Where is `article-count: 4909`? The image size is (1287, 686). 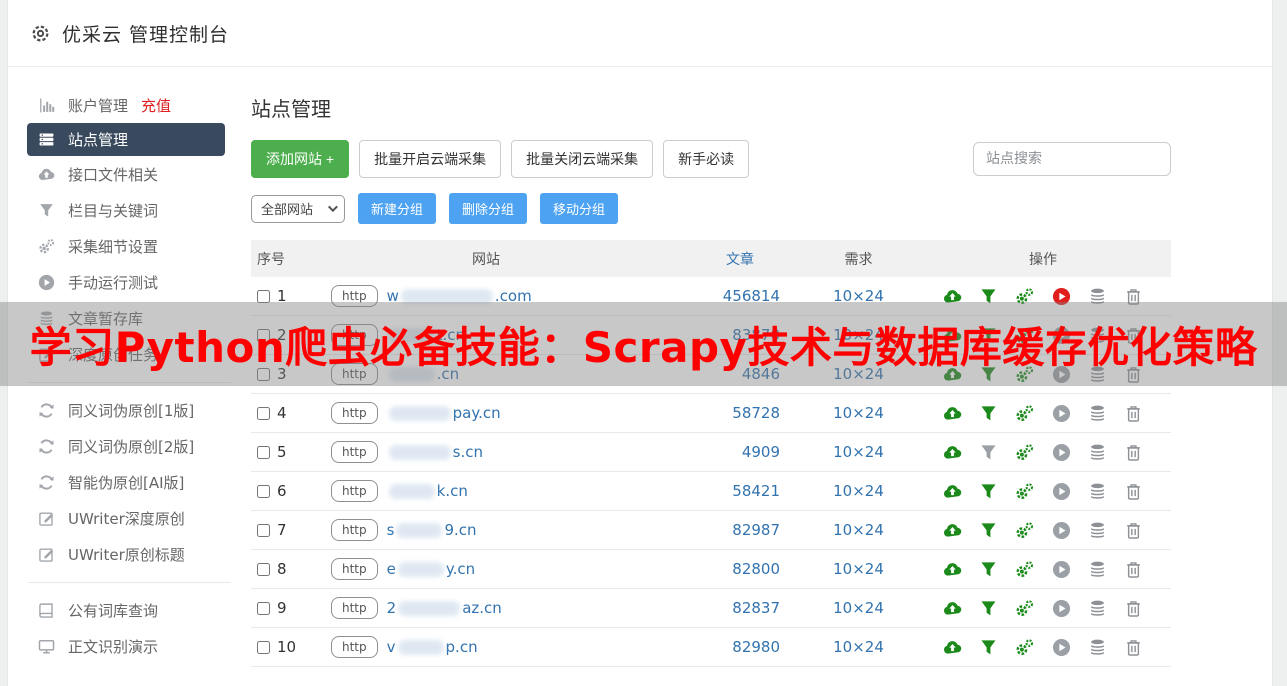
article-count: 4909 is located at coordinates (713, 452).